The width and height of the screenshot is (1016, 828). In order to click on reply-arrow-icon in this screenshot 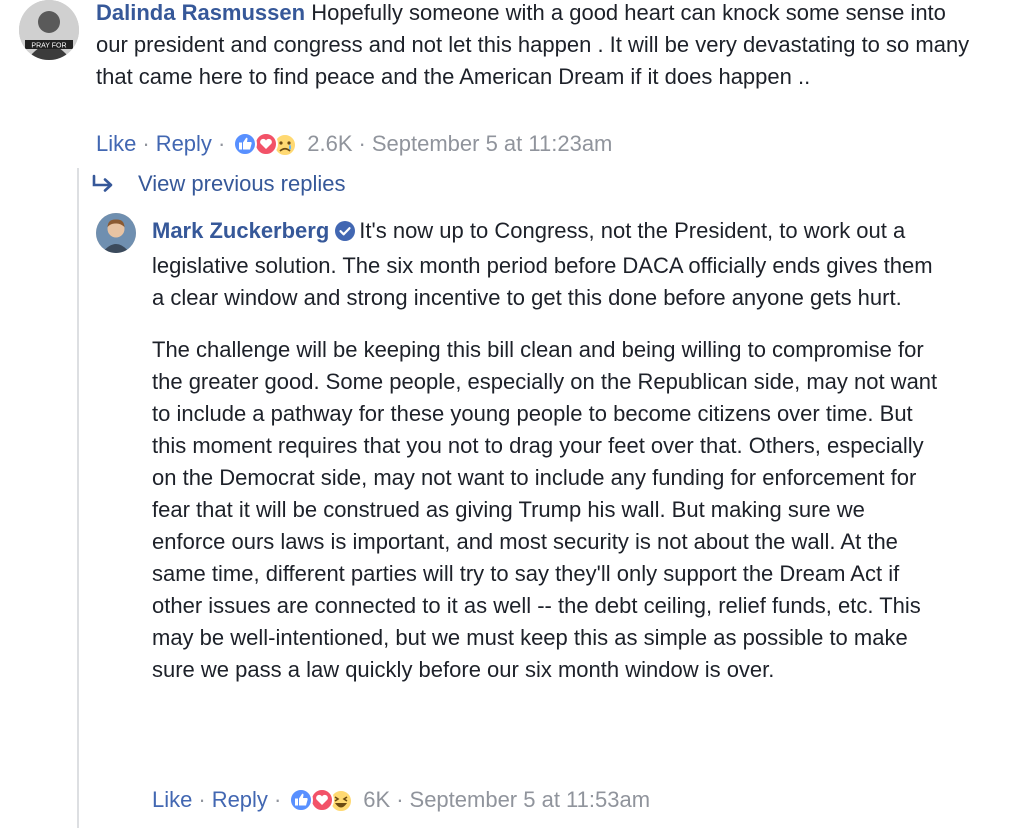, I will do `click(108, 184)`.